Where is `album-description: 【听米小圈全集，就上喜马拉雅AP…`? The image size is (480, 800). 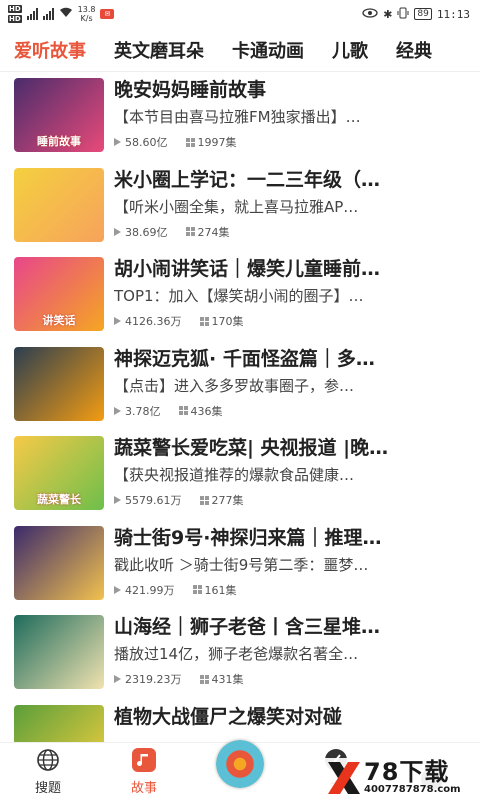 album-description: 【听米小圈全集，就上喜马拉雅AP… is located at coordinates (236, 206).